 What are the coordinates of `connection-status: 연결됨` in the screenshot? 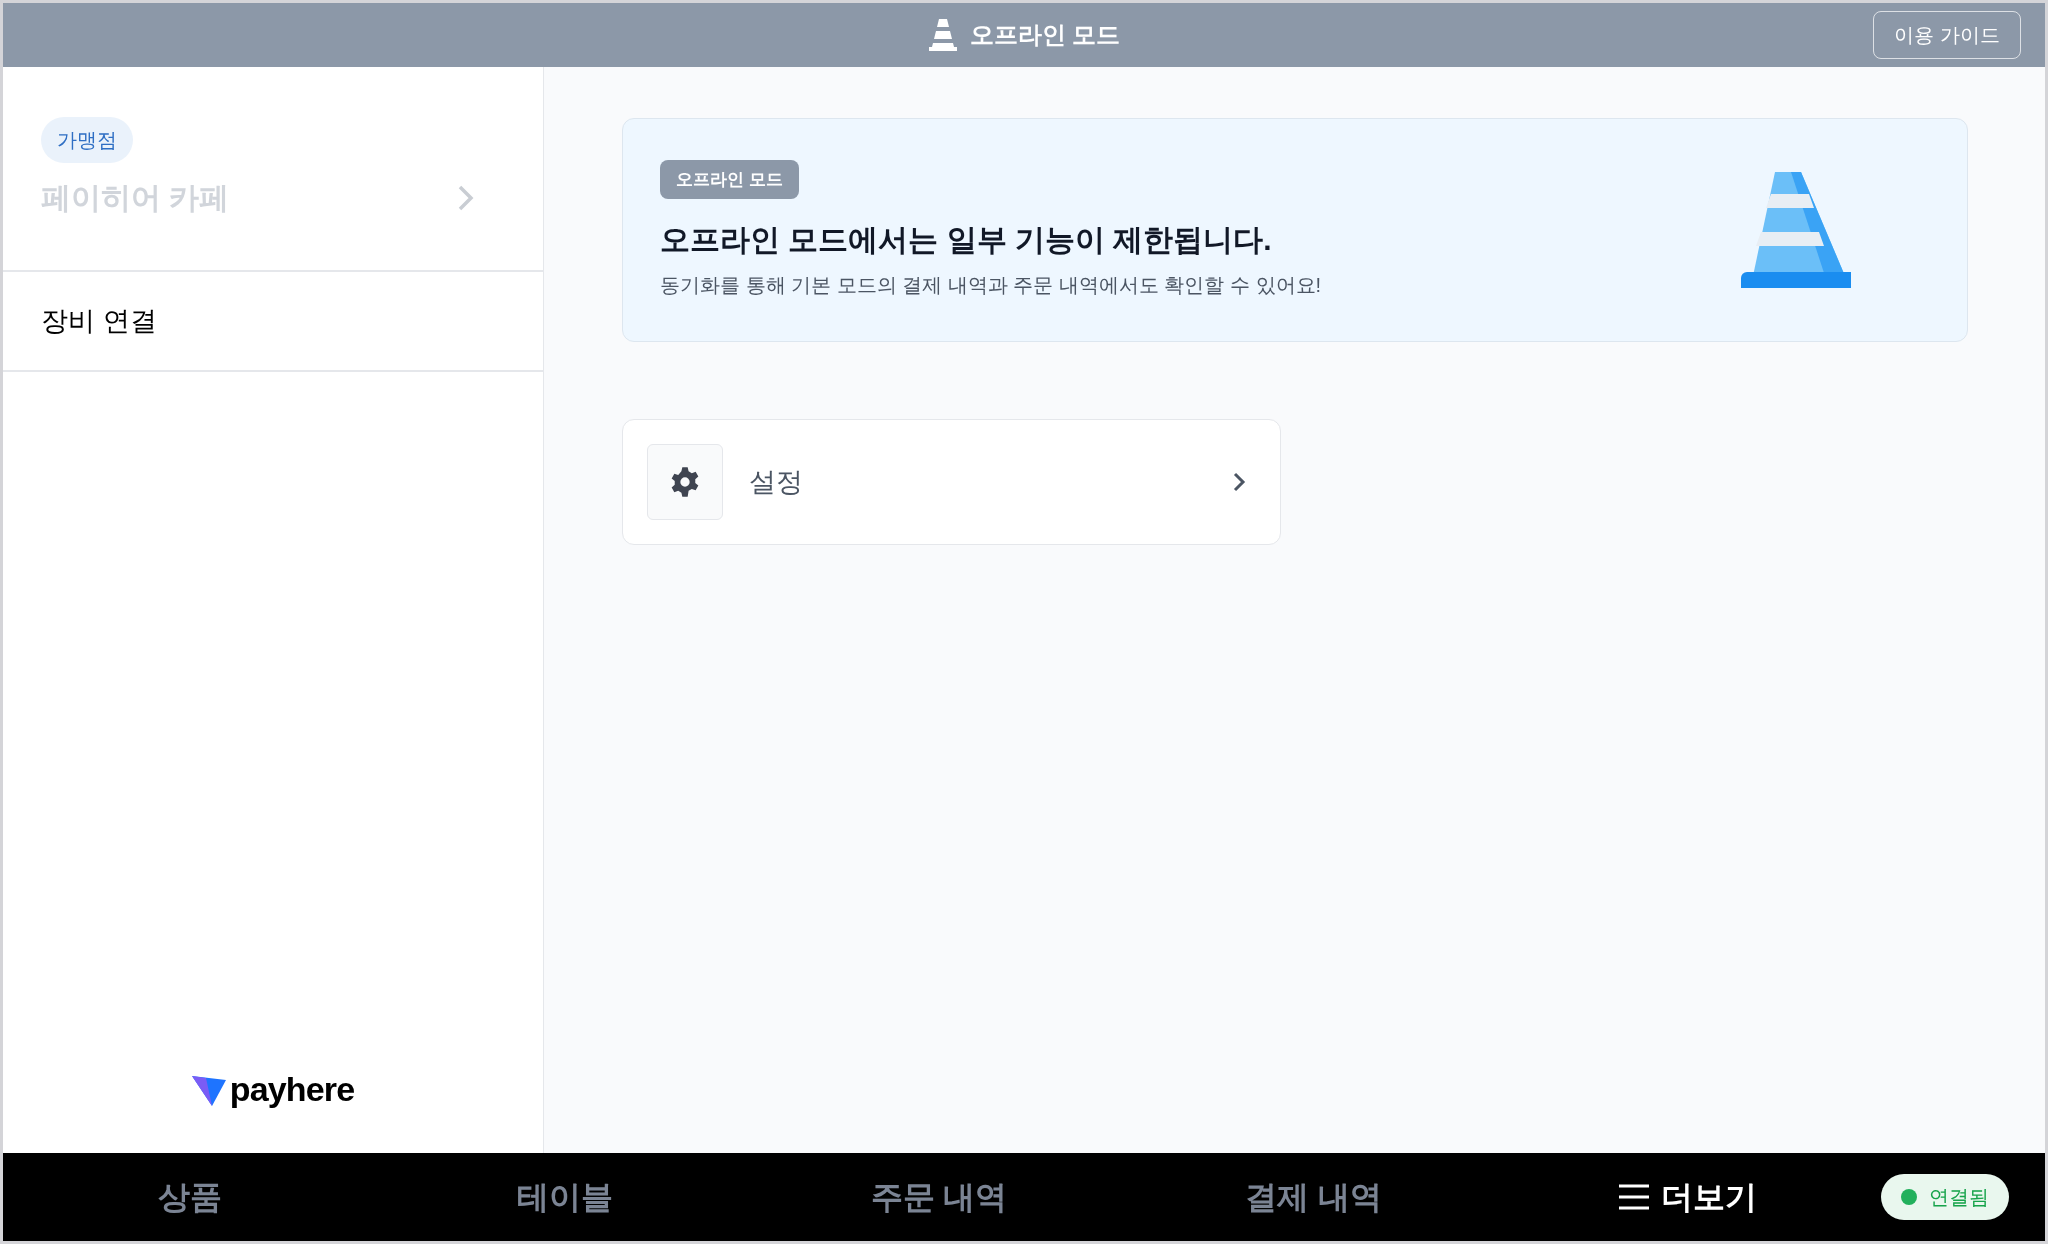 It's located at (1945, 1197).